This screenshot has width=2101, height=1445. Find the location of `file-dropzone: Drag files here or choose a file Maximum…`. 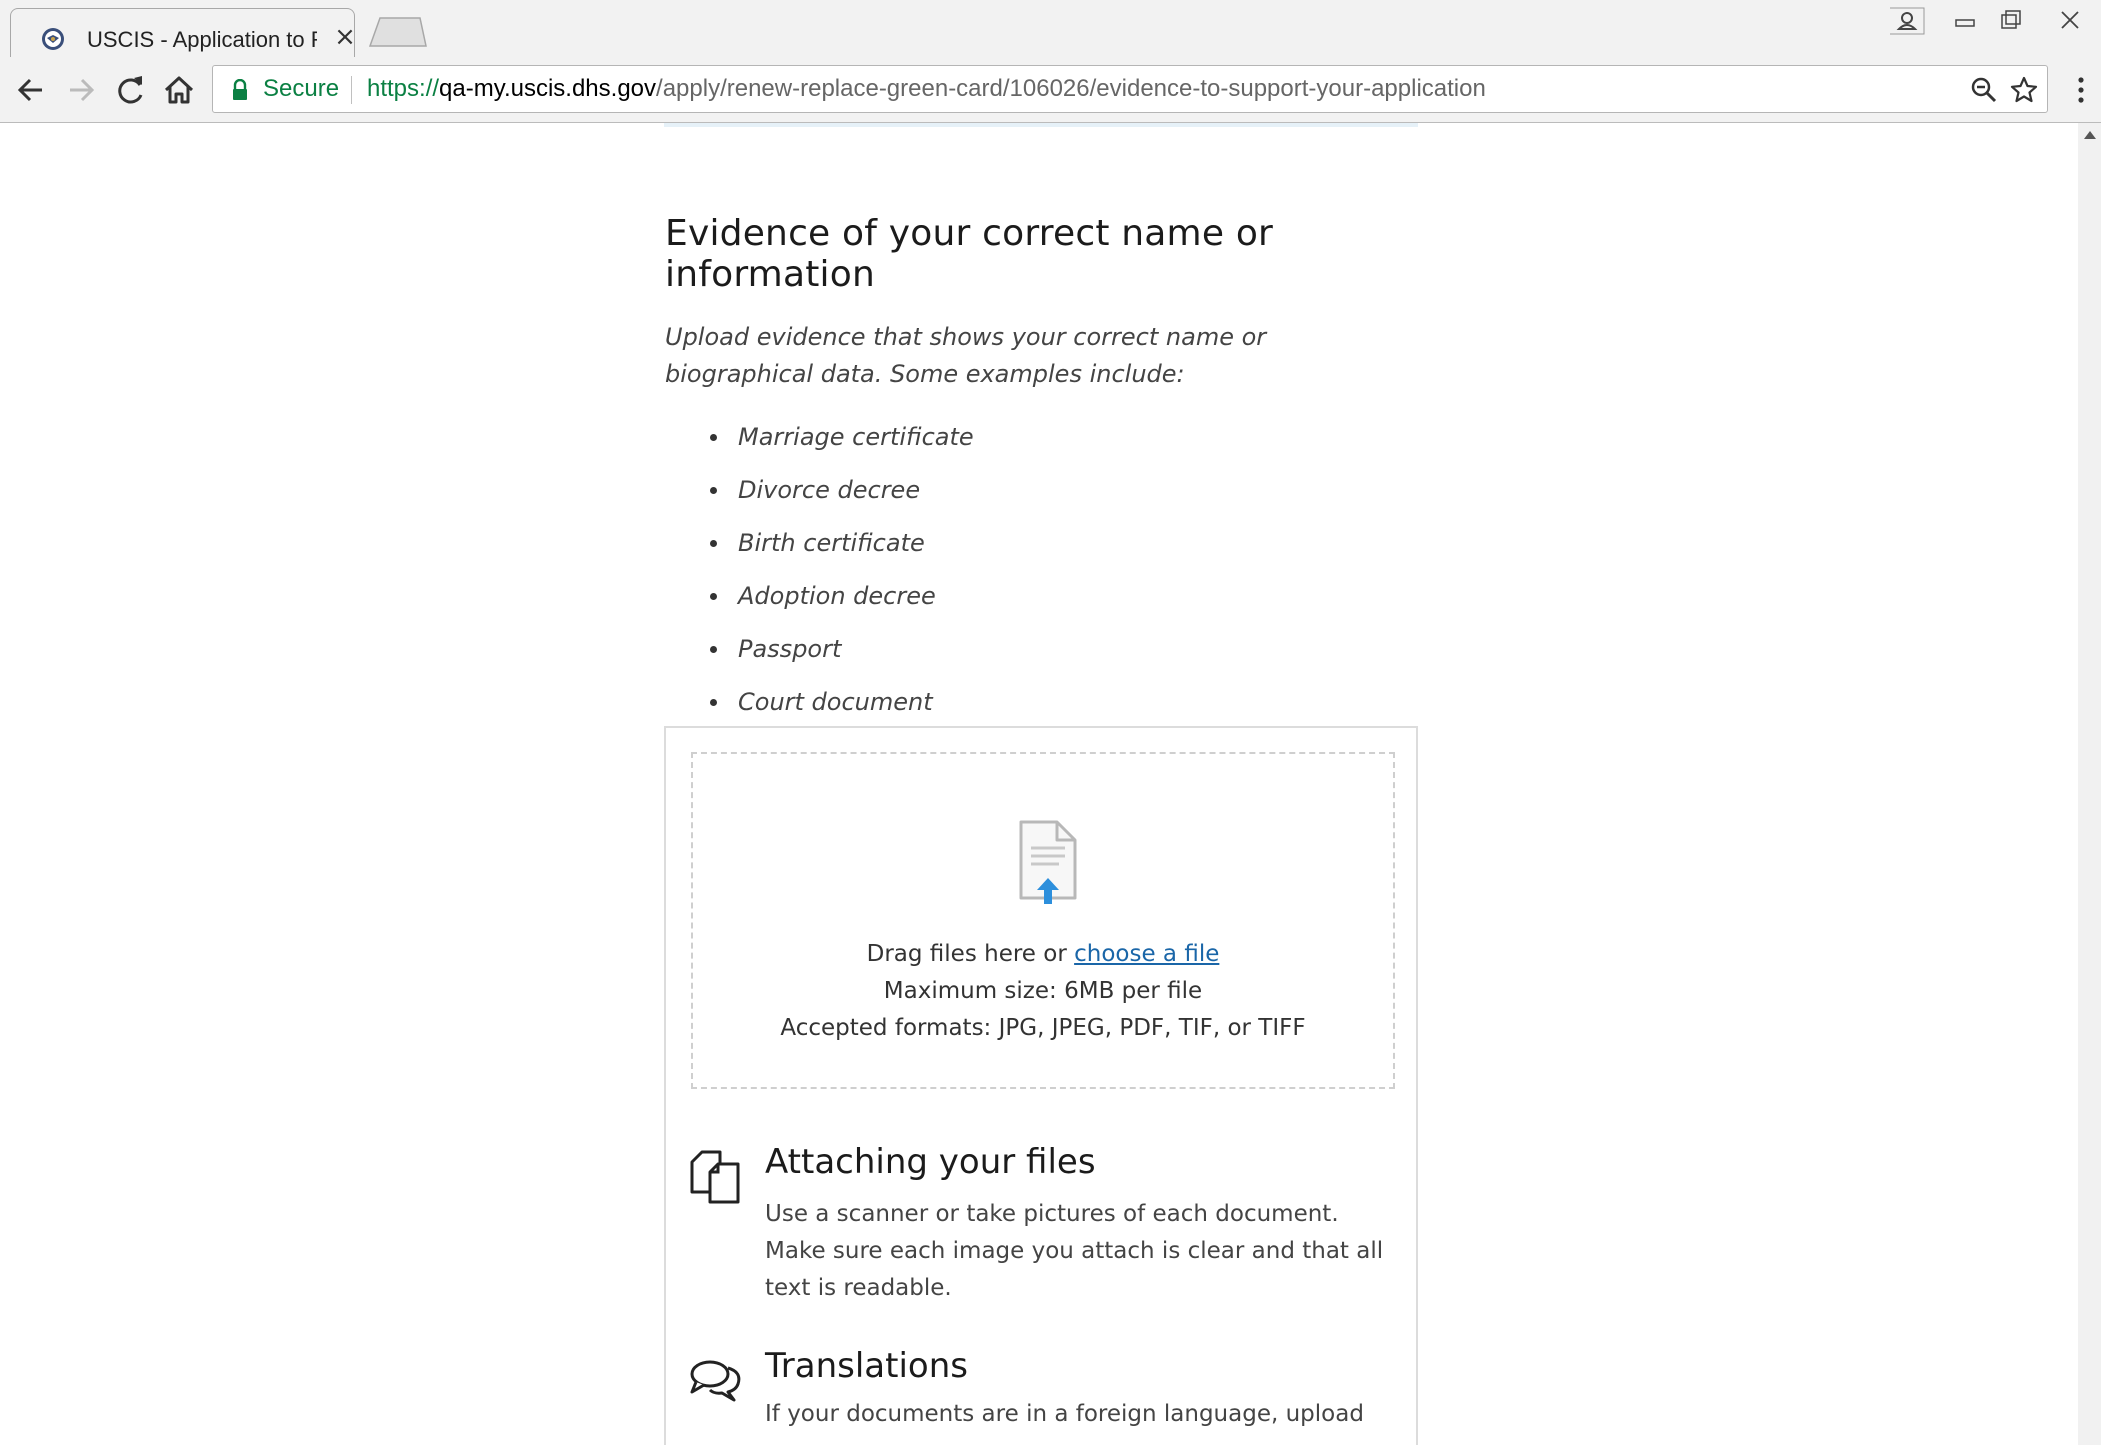

file-dropzone: Drag files here or choose a file Maximum… is located at coordinates (1043, 920).